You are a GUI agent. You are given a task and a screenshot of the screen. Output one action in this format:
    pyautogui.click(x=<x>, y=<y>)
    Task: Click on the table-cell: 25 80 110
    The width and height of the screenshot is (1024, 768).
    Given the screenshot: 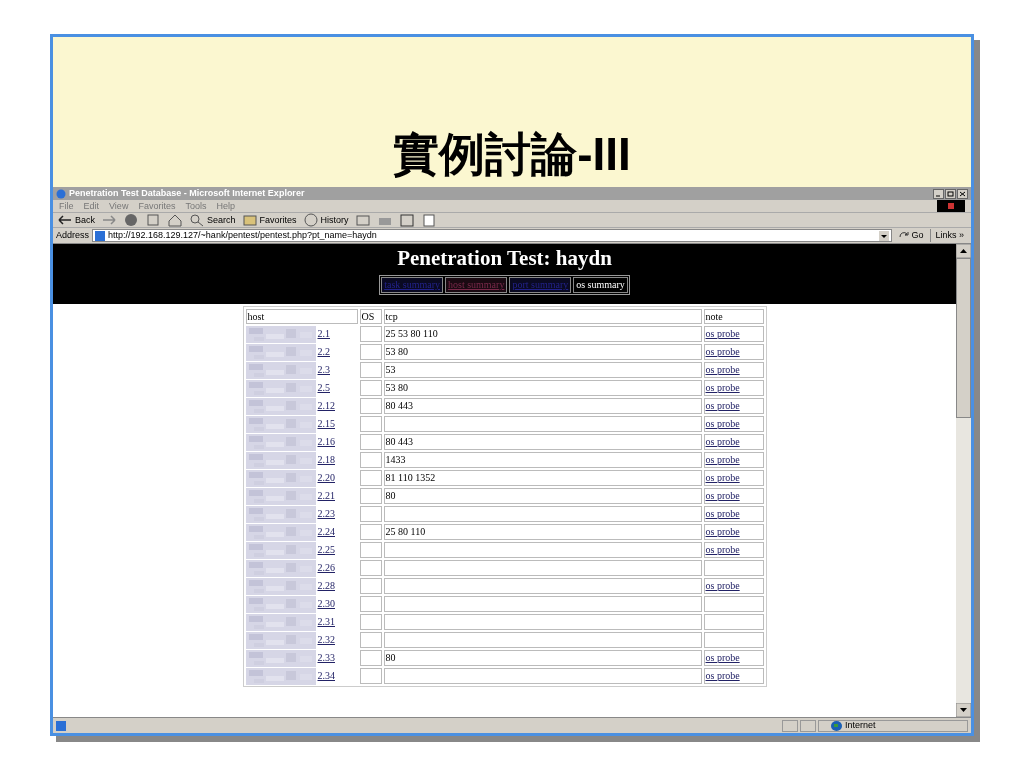 What is the action you would take?
    pyautogui.click(x=542, y=532)
    